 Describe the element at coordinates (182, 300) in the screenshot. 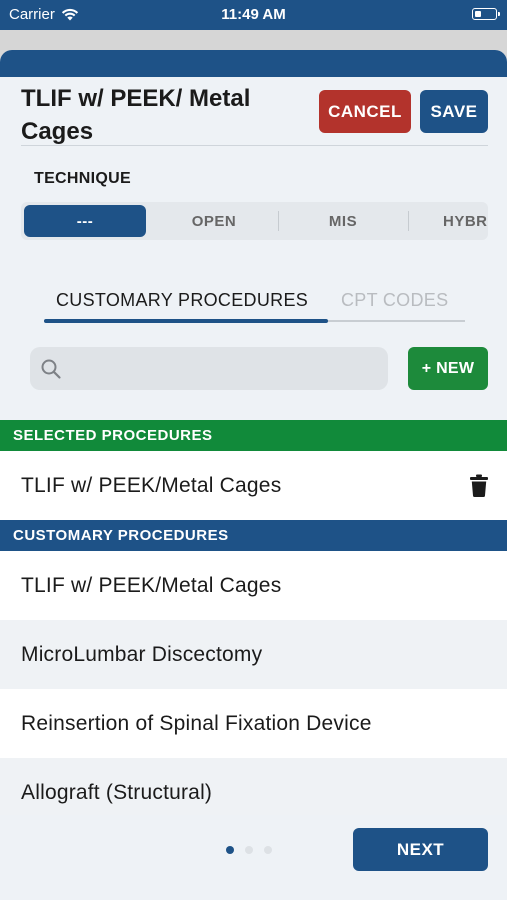

I see `tab-customary-procedures: CUSTOMARY PROCEDURES` at that location.